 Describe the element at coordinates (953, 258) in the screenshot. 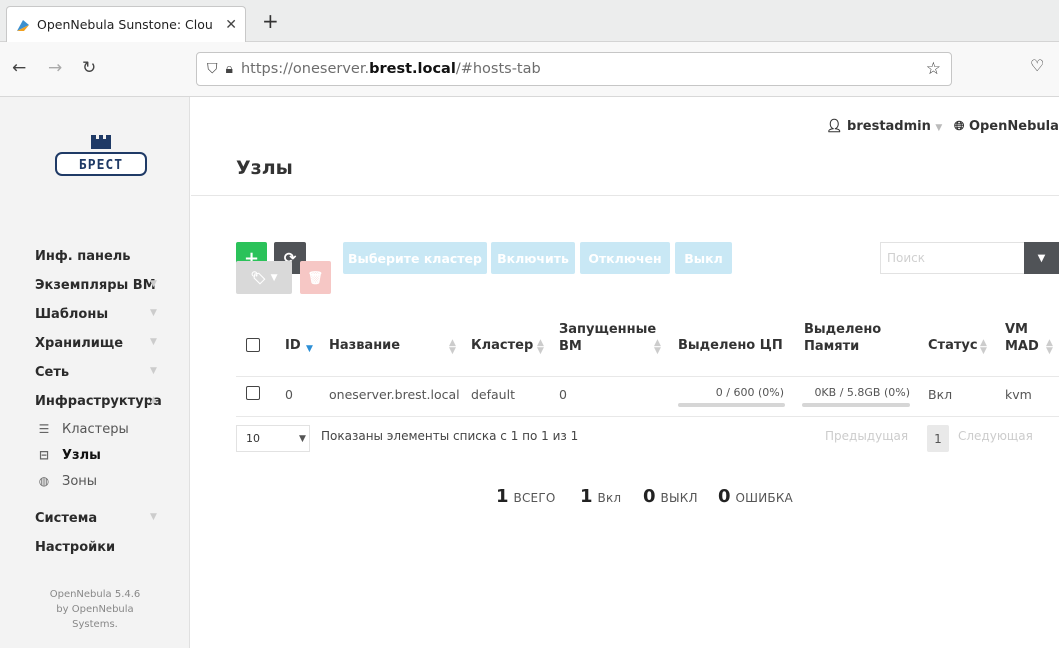

I see `search-input` at that location.